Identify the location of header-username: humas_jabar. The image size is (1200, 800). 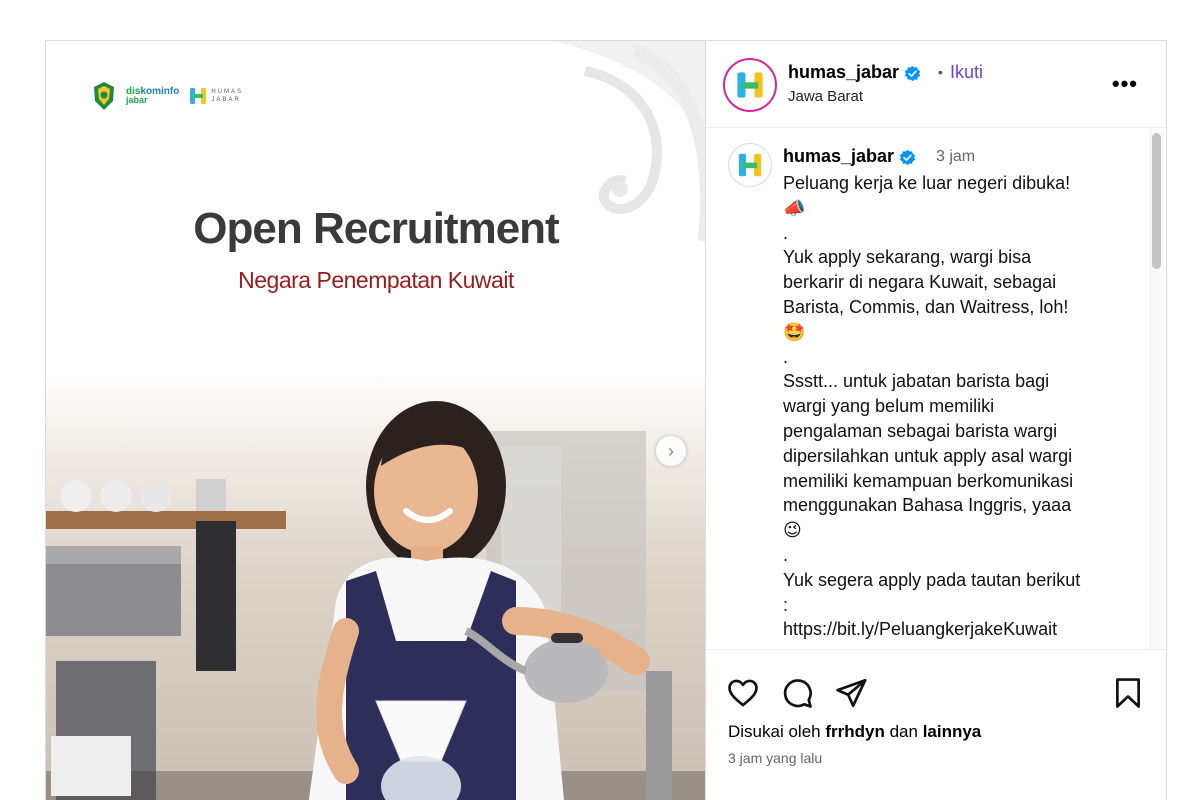
(854, 72).